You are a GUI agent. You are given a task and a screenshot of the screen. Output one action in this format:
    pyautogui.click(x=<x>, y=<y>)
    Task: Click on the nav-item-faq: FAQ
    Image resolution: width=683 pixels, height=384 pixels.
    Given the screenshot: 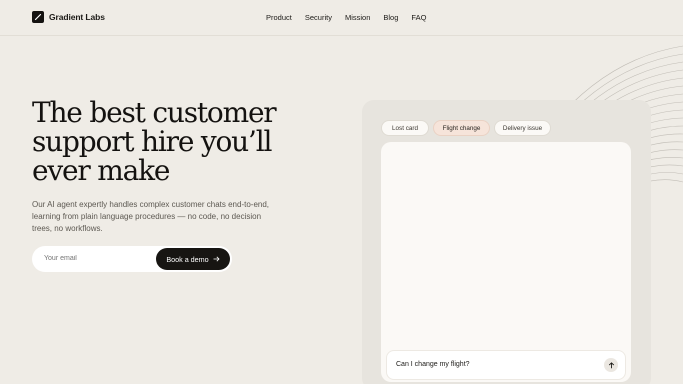 What is the action you would take?
    pyautogui.click(x=418, y=17)
    